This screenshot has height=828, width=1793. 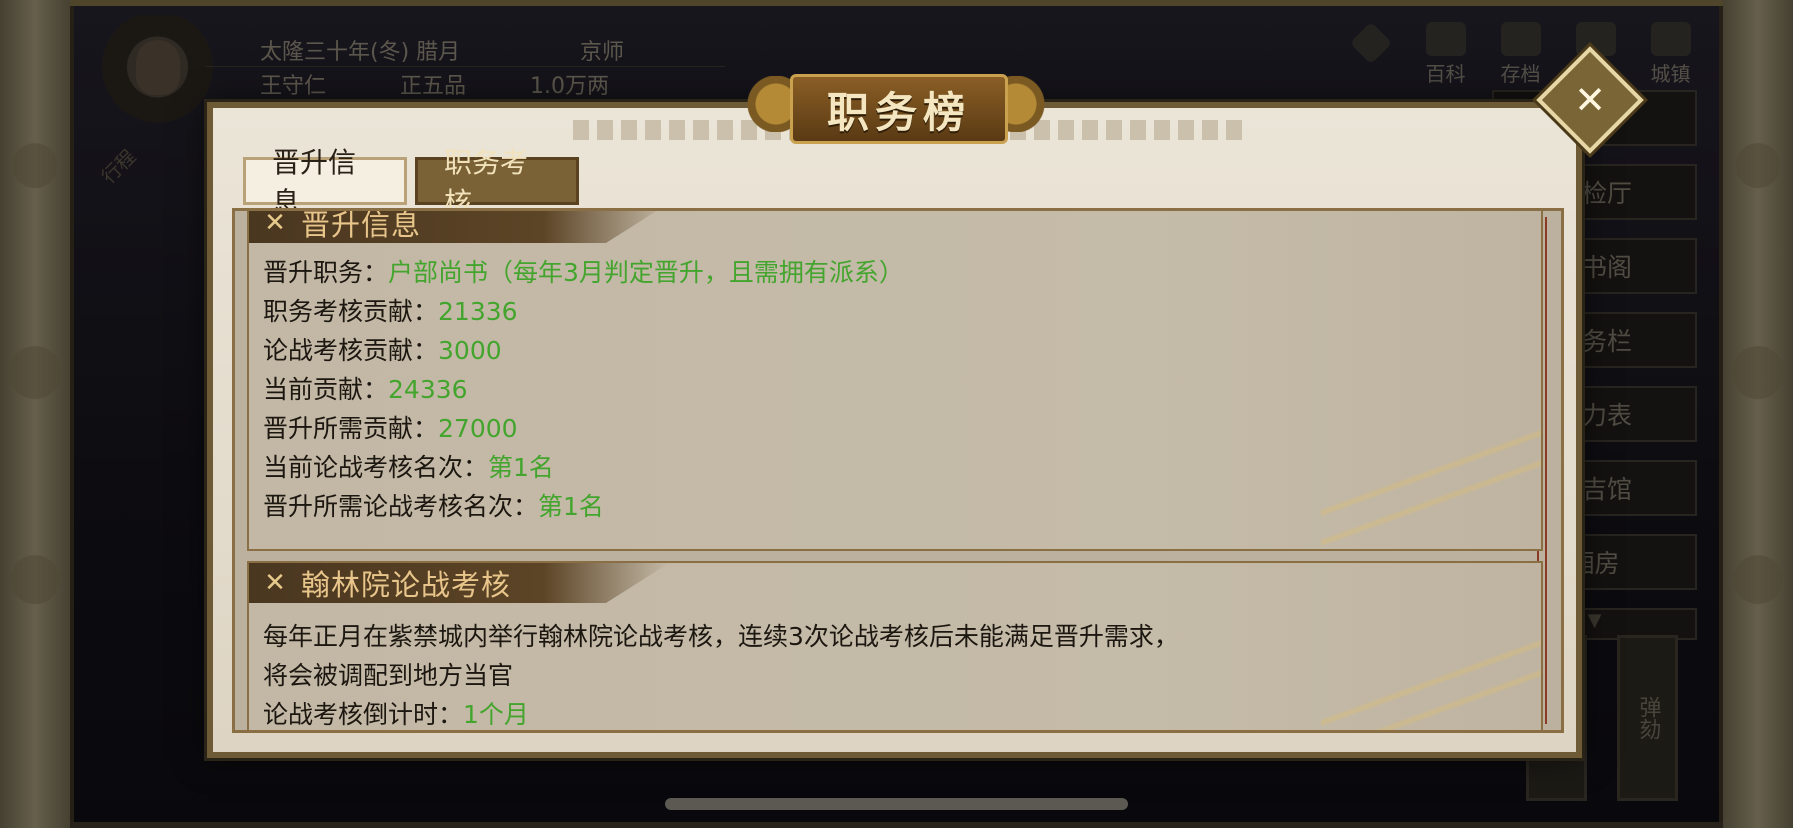 What do you see at coordinates (396, 714) in the screenshot?
I see `info-line: 论战考核倒计时：1个月` at bounding box center [396, 714].